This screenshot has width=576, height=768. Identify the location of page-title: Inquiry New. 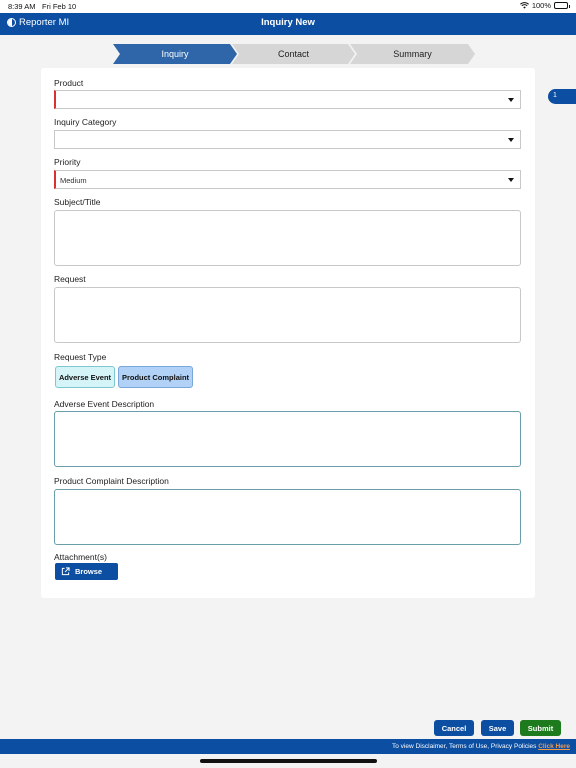
(288, 22).